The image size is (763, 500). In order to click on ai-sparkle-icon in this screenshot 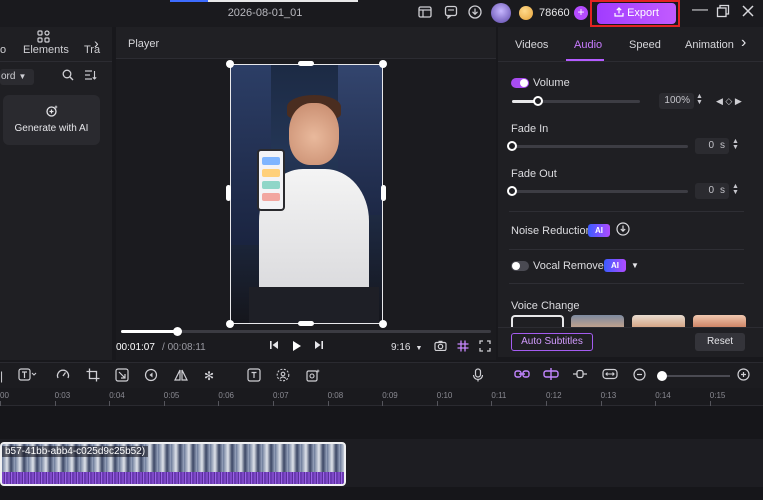, I will do `click(51, 112)`.